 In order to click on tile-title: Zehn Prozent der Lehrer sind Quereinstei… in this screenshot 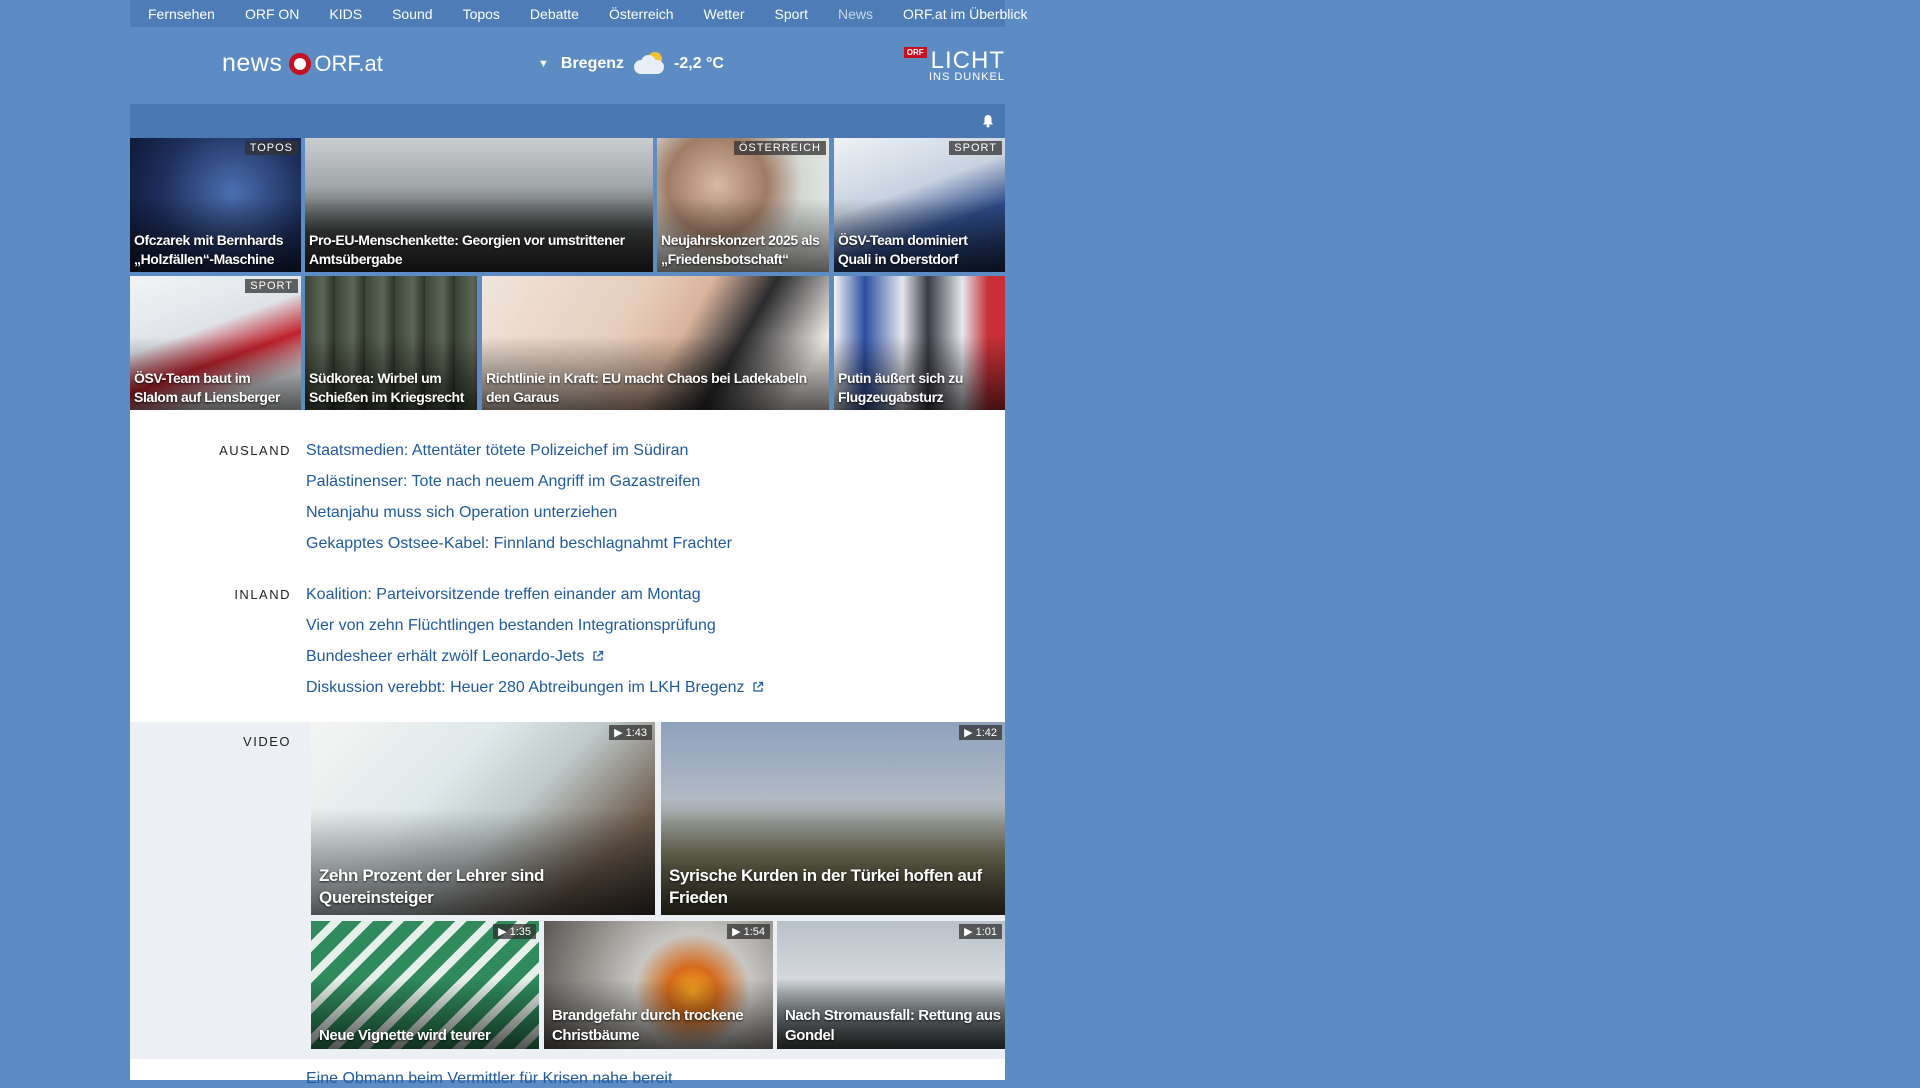, I will do `click(431, 886)`.